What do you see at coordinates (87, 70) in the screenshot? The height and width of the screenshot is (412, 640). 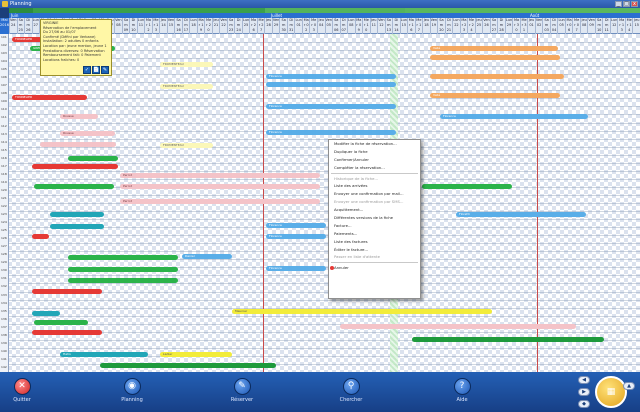 I see `confirm-icon: ✓` at bounding box center [87, 70].